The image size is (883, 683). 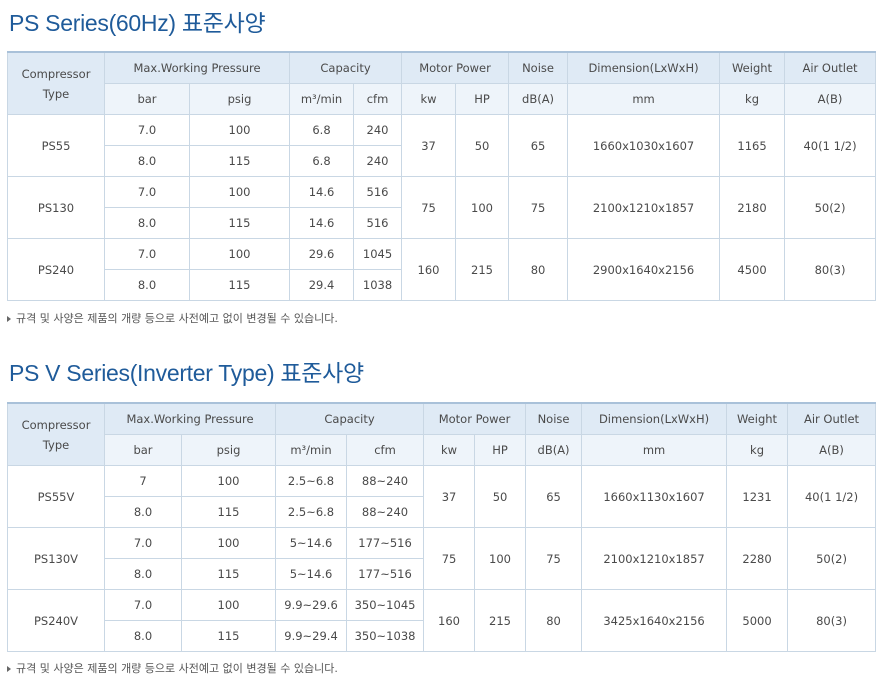 I want to click on dimension-cell: 3425x1640x2156, so click(x=654, y=620).